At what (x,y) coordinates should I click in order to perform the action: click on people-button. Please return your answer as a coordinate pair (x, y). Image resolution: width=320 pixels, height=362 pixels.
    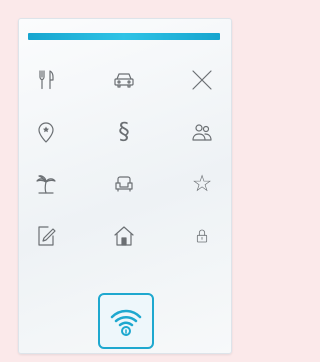
    Looking at the image, I should click on (202, 132).